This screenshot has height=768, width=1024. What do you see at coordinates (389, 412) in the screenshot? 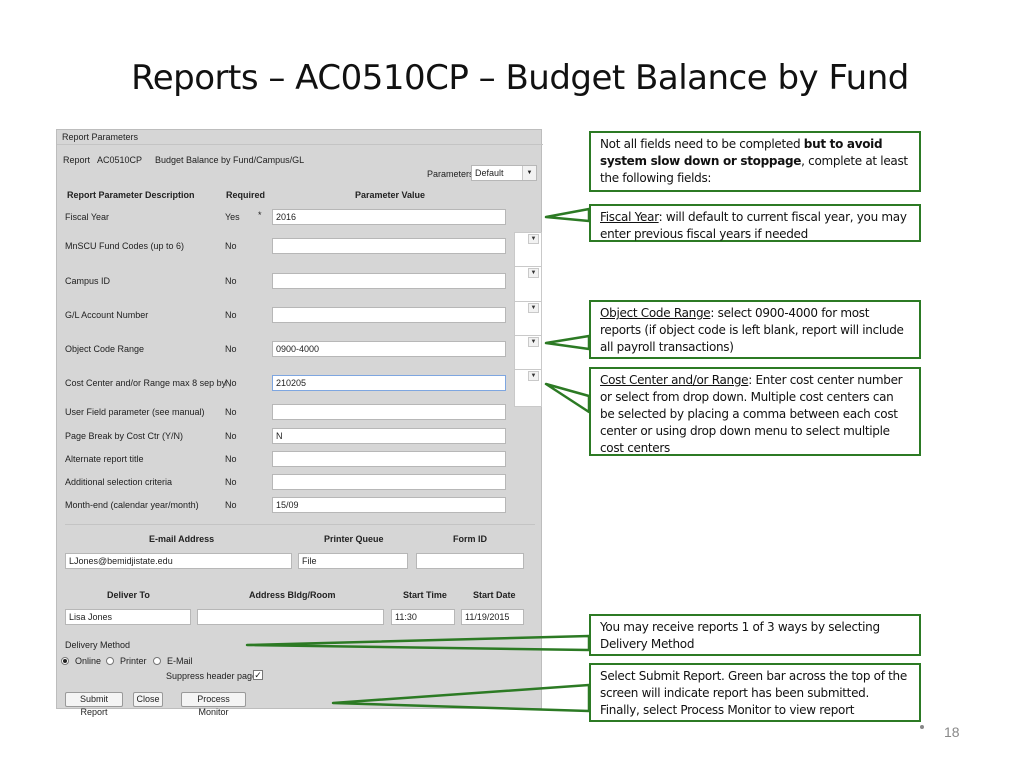
I see `user-field-input` at bounding box center [389, 412].